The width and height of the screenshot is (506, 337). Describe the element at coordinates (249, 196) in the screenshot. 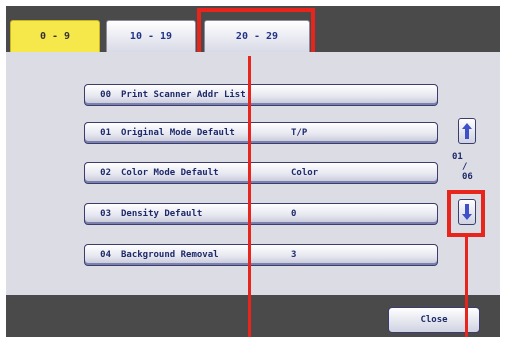

I see `tab-callout-leader-line` at that location.